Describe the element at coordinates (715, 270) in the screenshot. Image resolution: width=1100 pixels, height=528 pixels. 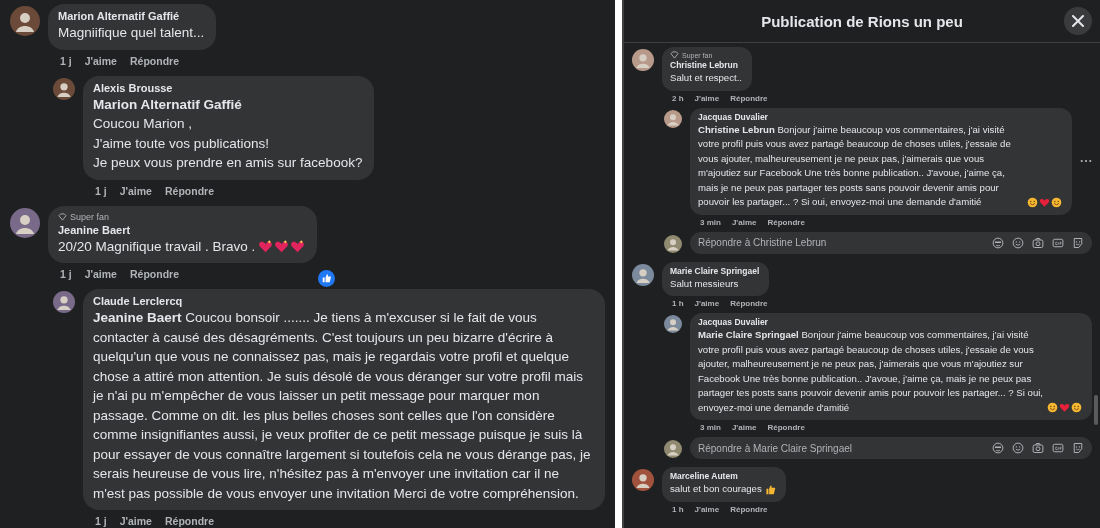
I see `author-name: Marie Claire Springael` at that location.